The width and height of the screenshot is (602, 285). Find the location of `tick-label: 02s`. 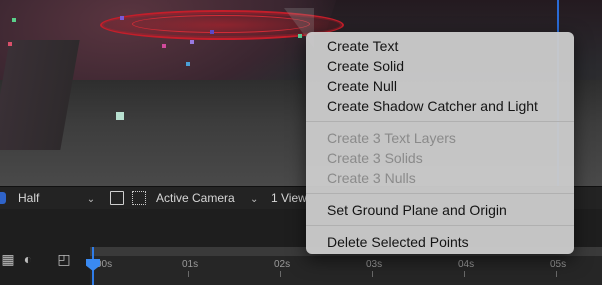

tick-label: 02s is located at coordinates (282, 264).